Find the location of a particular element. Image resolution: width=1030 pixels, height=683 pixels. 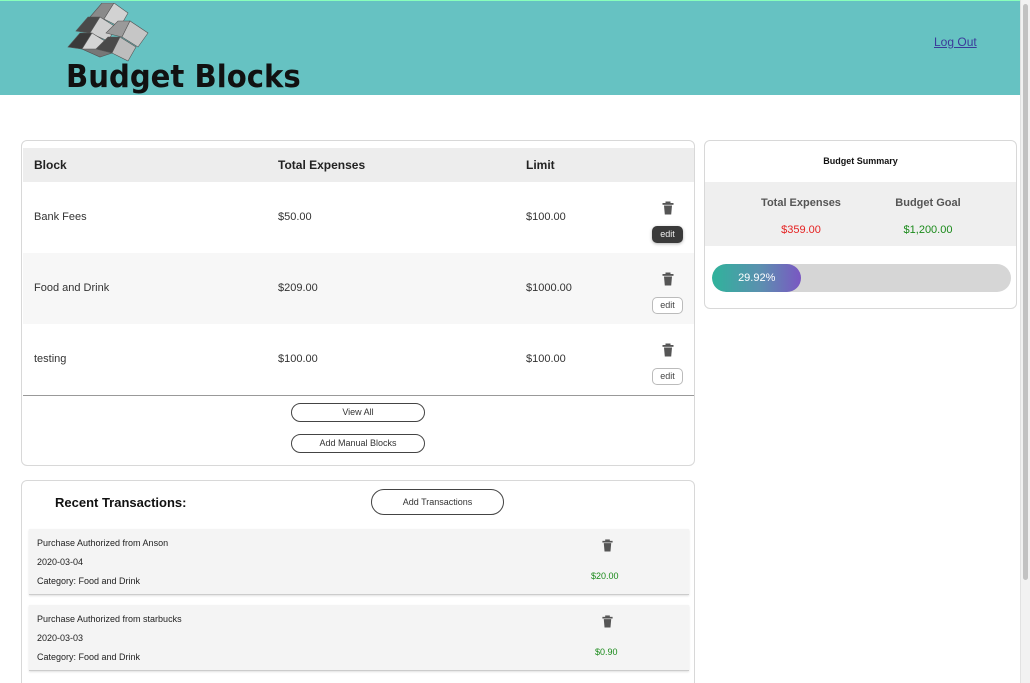

logout-link: Log Out is located at coordinates (955, 42).